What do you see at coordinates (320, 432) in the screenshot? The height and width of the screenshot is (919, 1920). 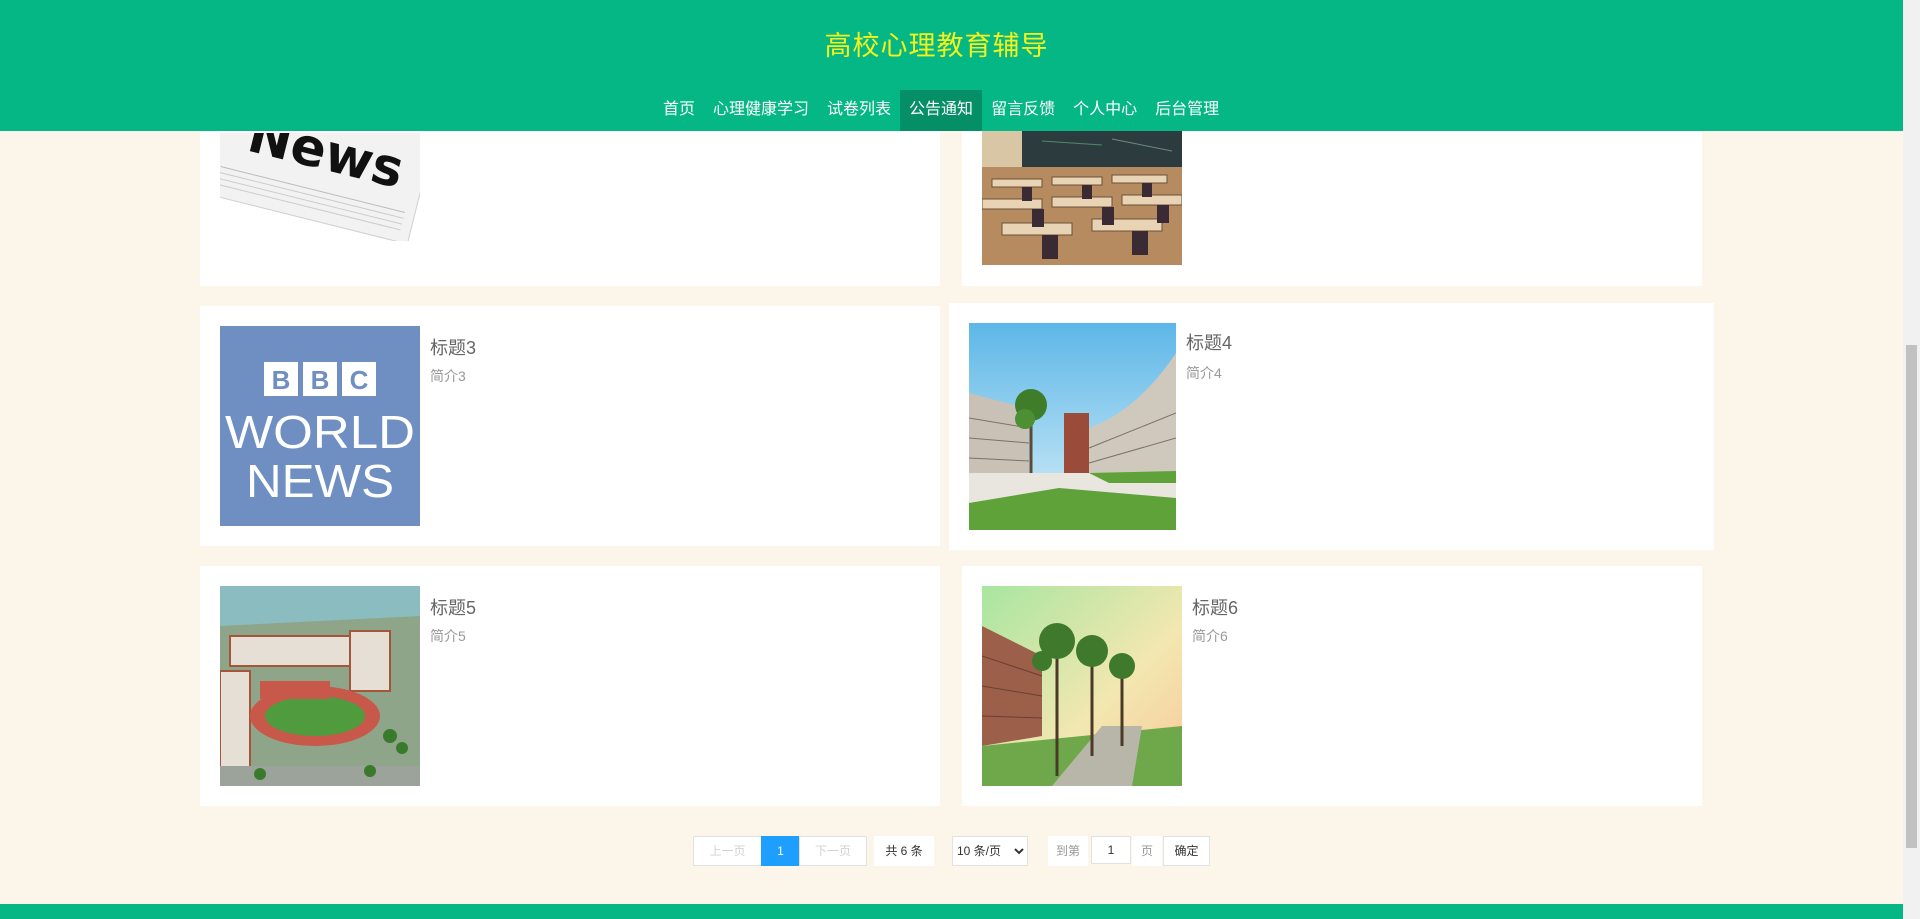 I see `svg-text: WORLD` at bounding box center [320, 432].